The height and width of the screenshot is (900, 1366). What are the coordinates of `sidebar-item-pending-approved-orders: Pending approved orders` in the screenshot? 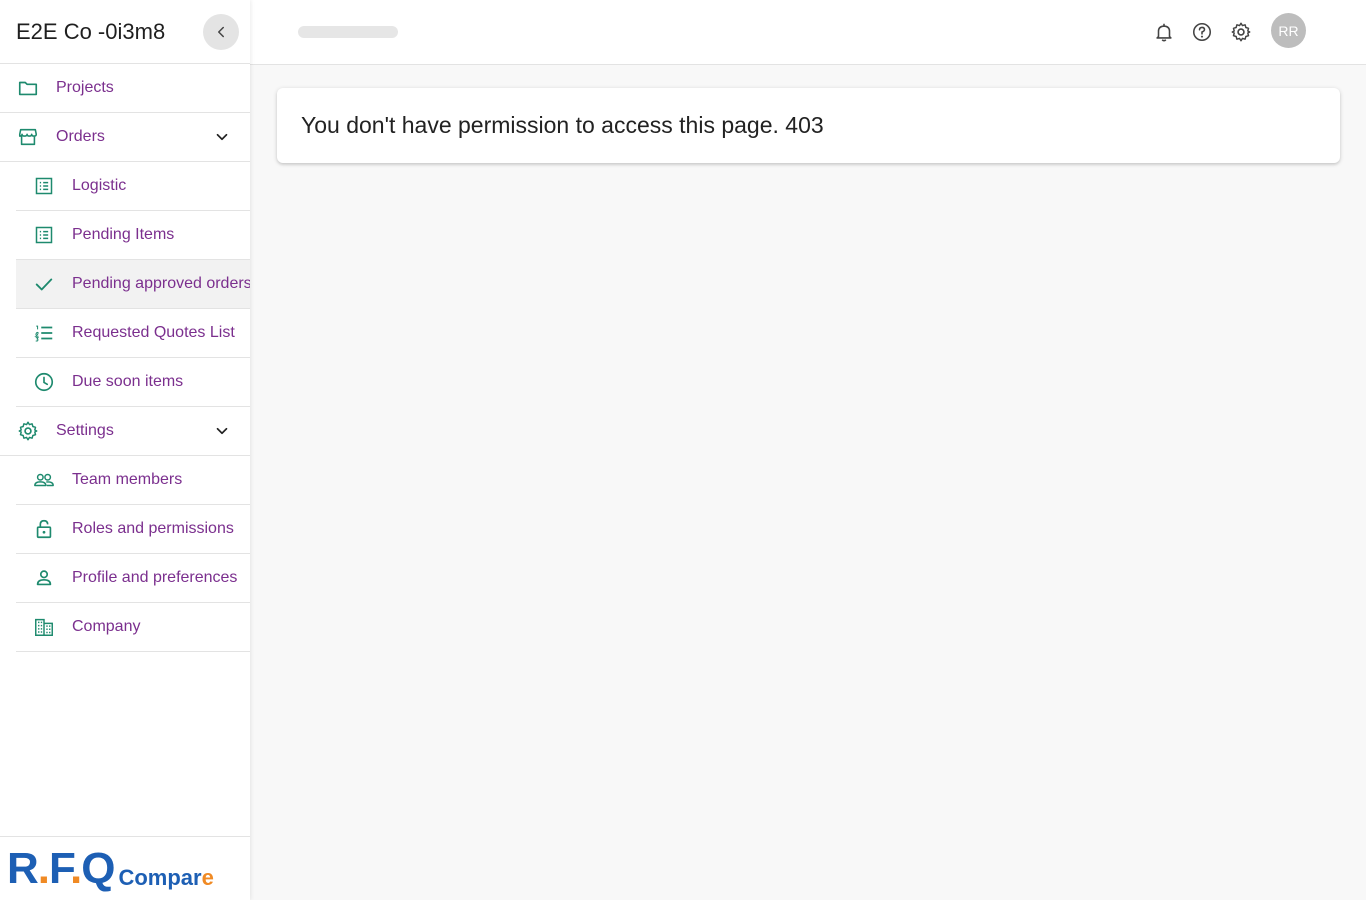 It's located at (133, 284).